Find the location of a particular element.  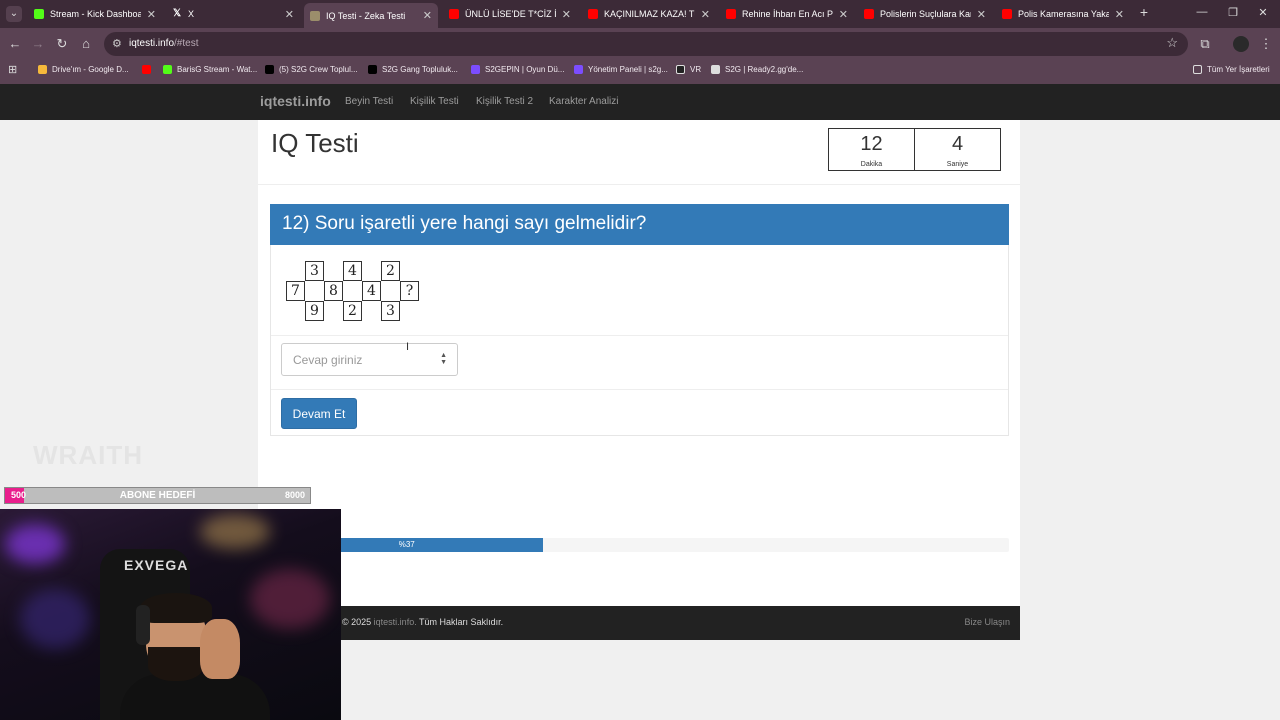

timer-minutes-label: Dakika is located at coordinates (871, 164).